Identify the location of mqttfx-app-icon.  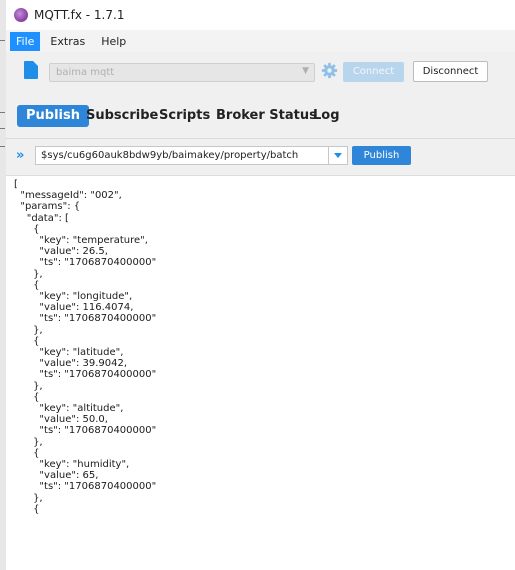
(21, 15).